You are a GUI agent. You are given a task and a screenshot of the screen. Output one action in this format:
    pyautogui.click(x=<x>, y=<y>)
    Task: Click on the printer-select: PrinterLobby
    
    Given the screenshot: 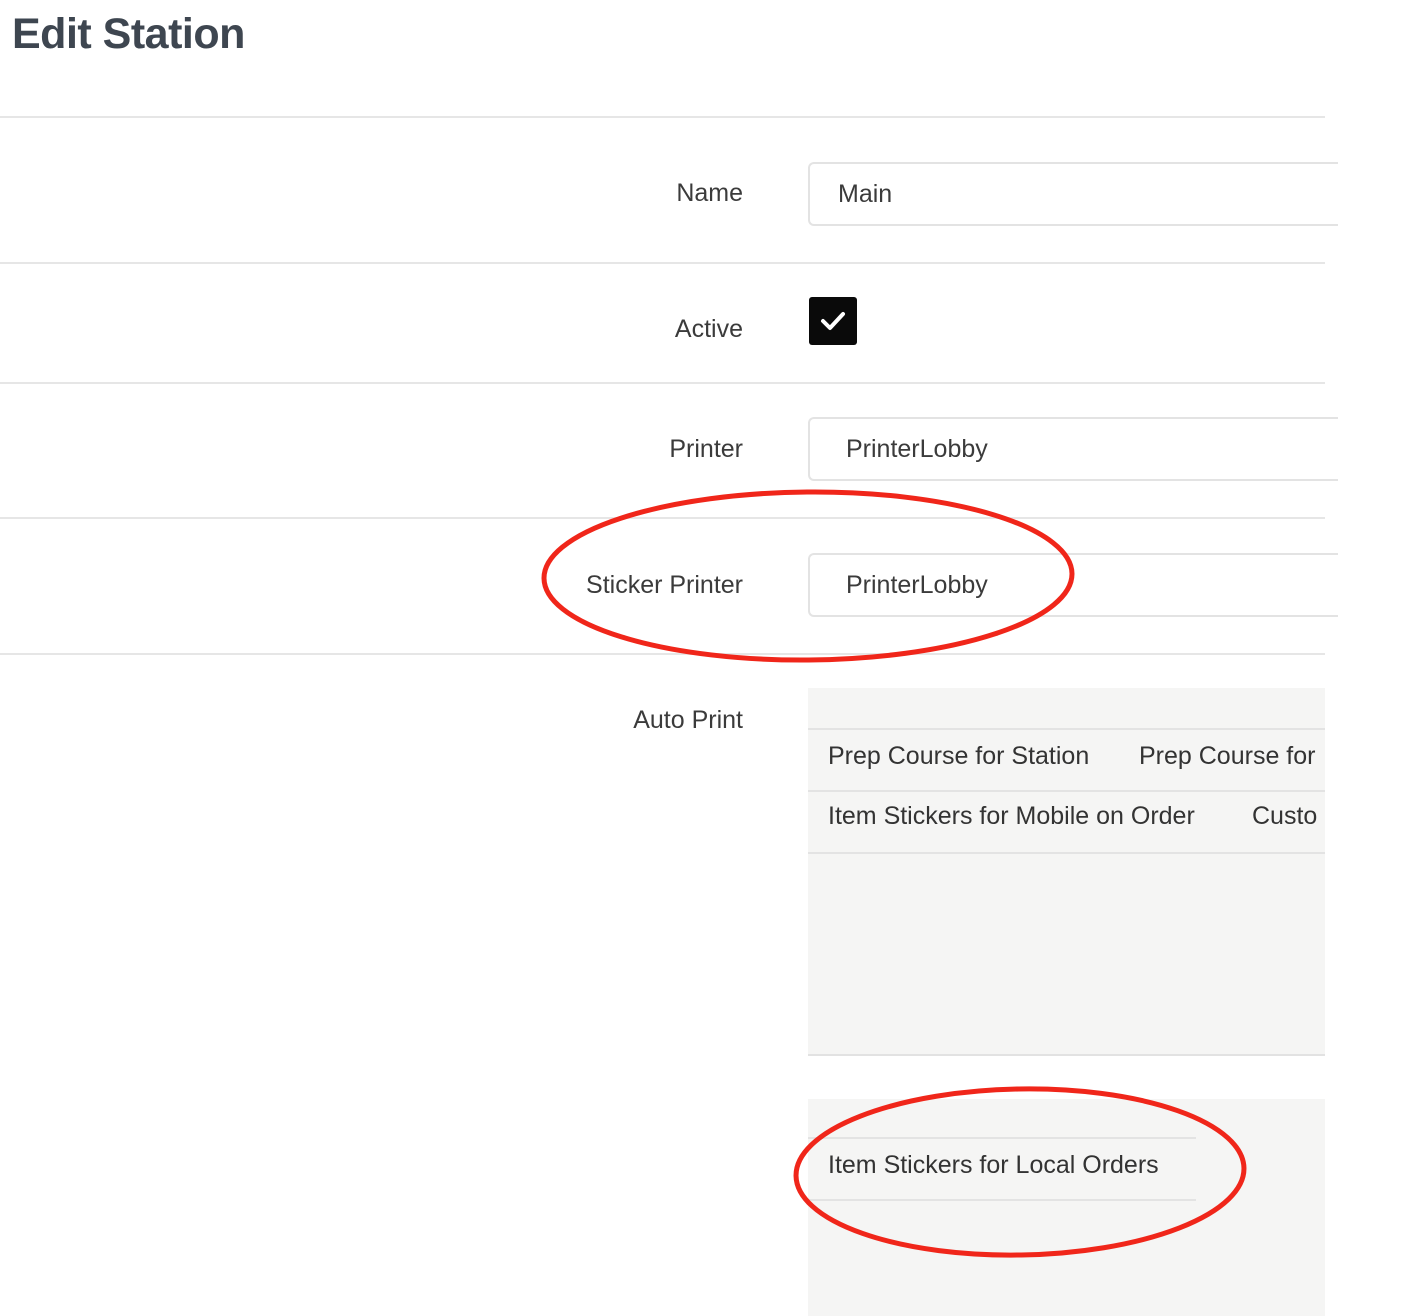 What is the action you would take?
    pyautogui.click(x=1073, y=449)
    